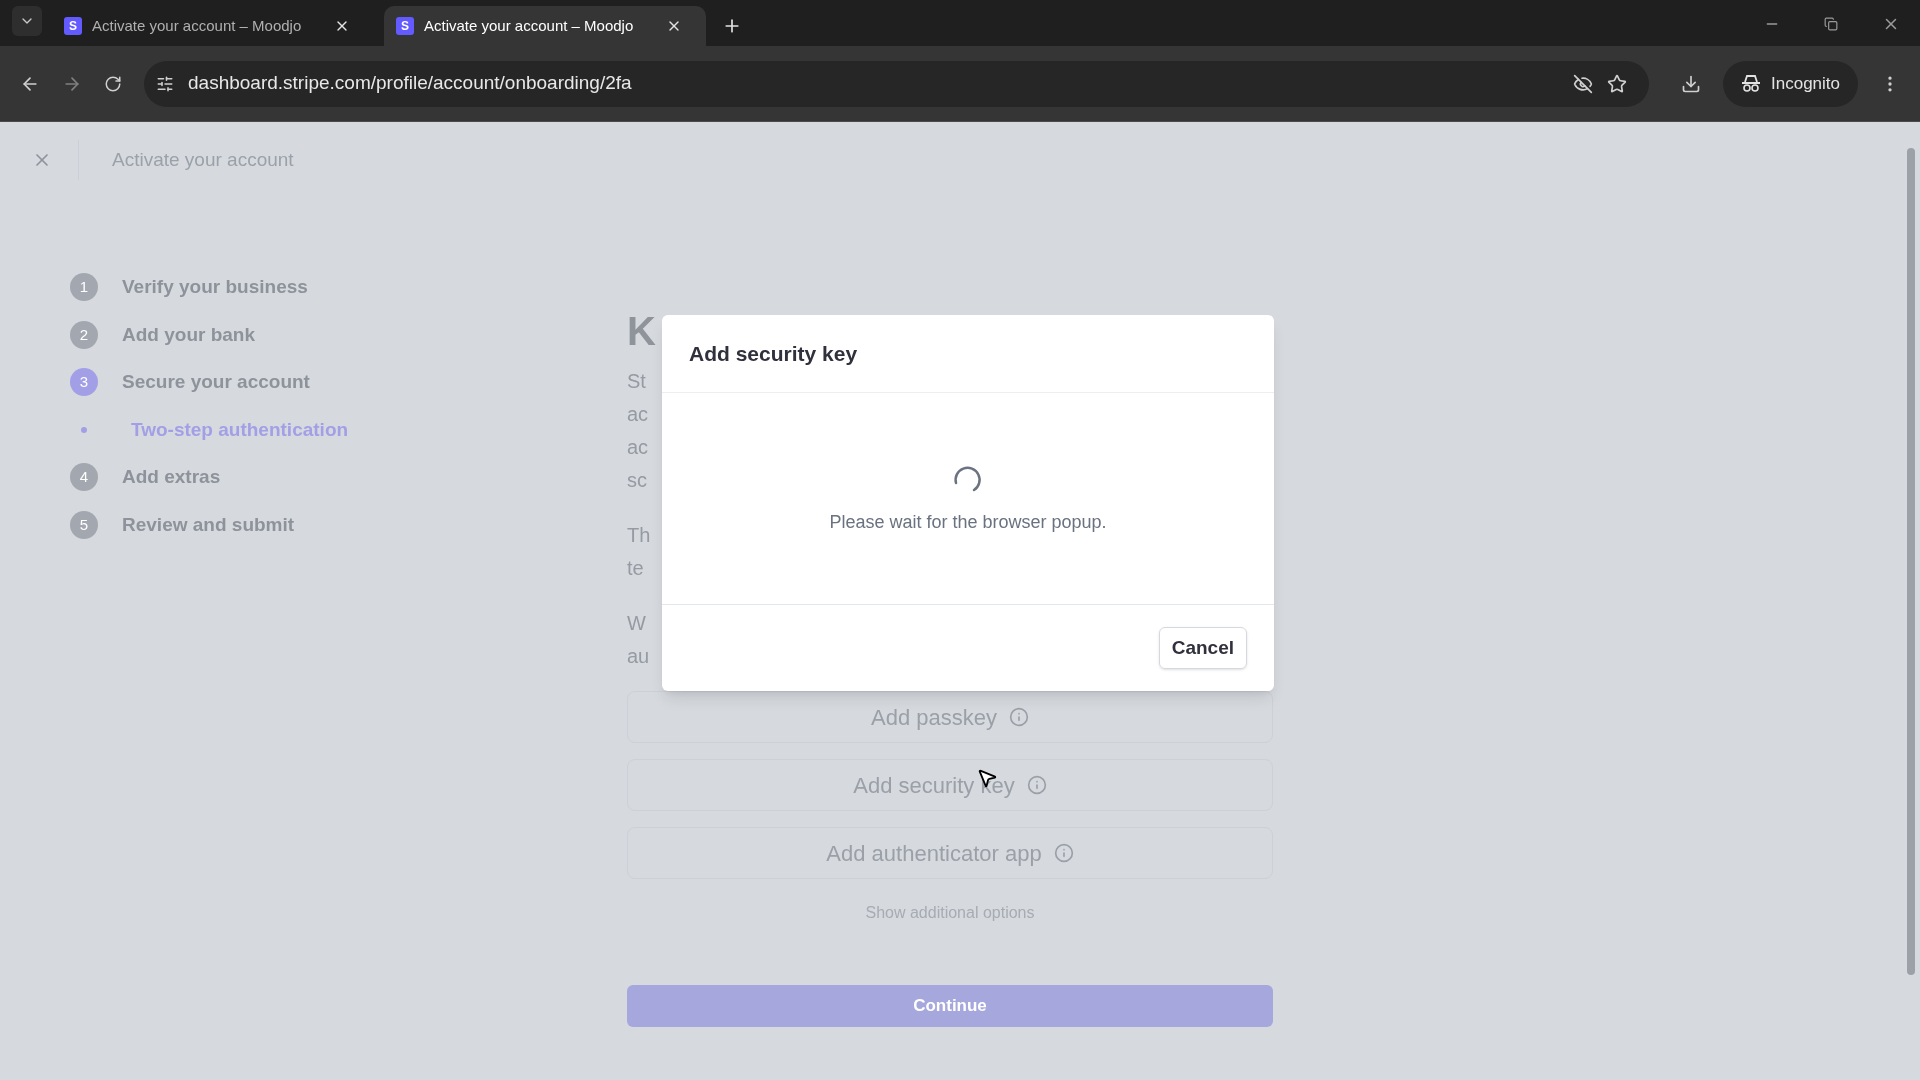  What do you see at coordinates (968, 522) in the screenshot?
I see `dialog-message: Please wait for the browser popup.` at bounding box center [968, 522].